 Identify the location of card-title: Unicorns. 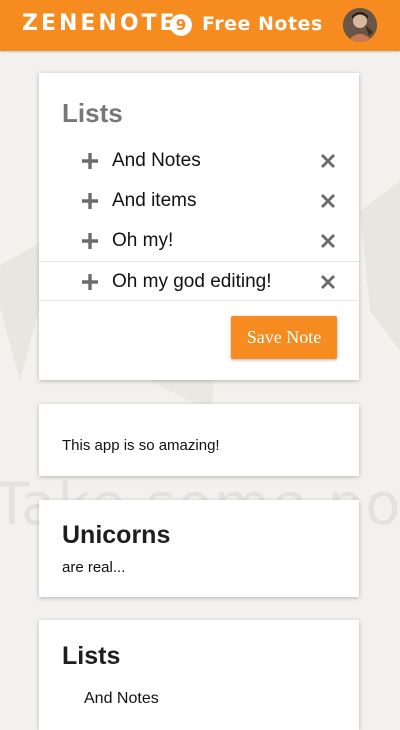
(116, 535).